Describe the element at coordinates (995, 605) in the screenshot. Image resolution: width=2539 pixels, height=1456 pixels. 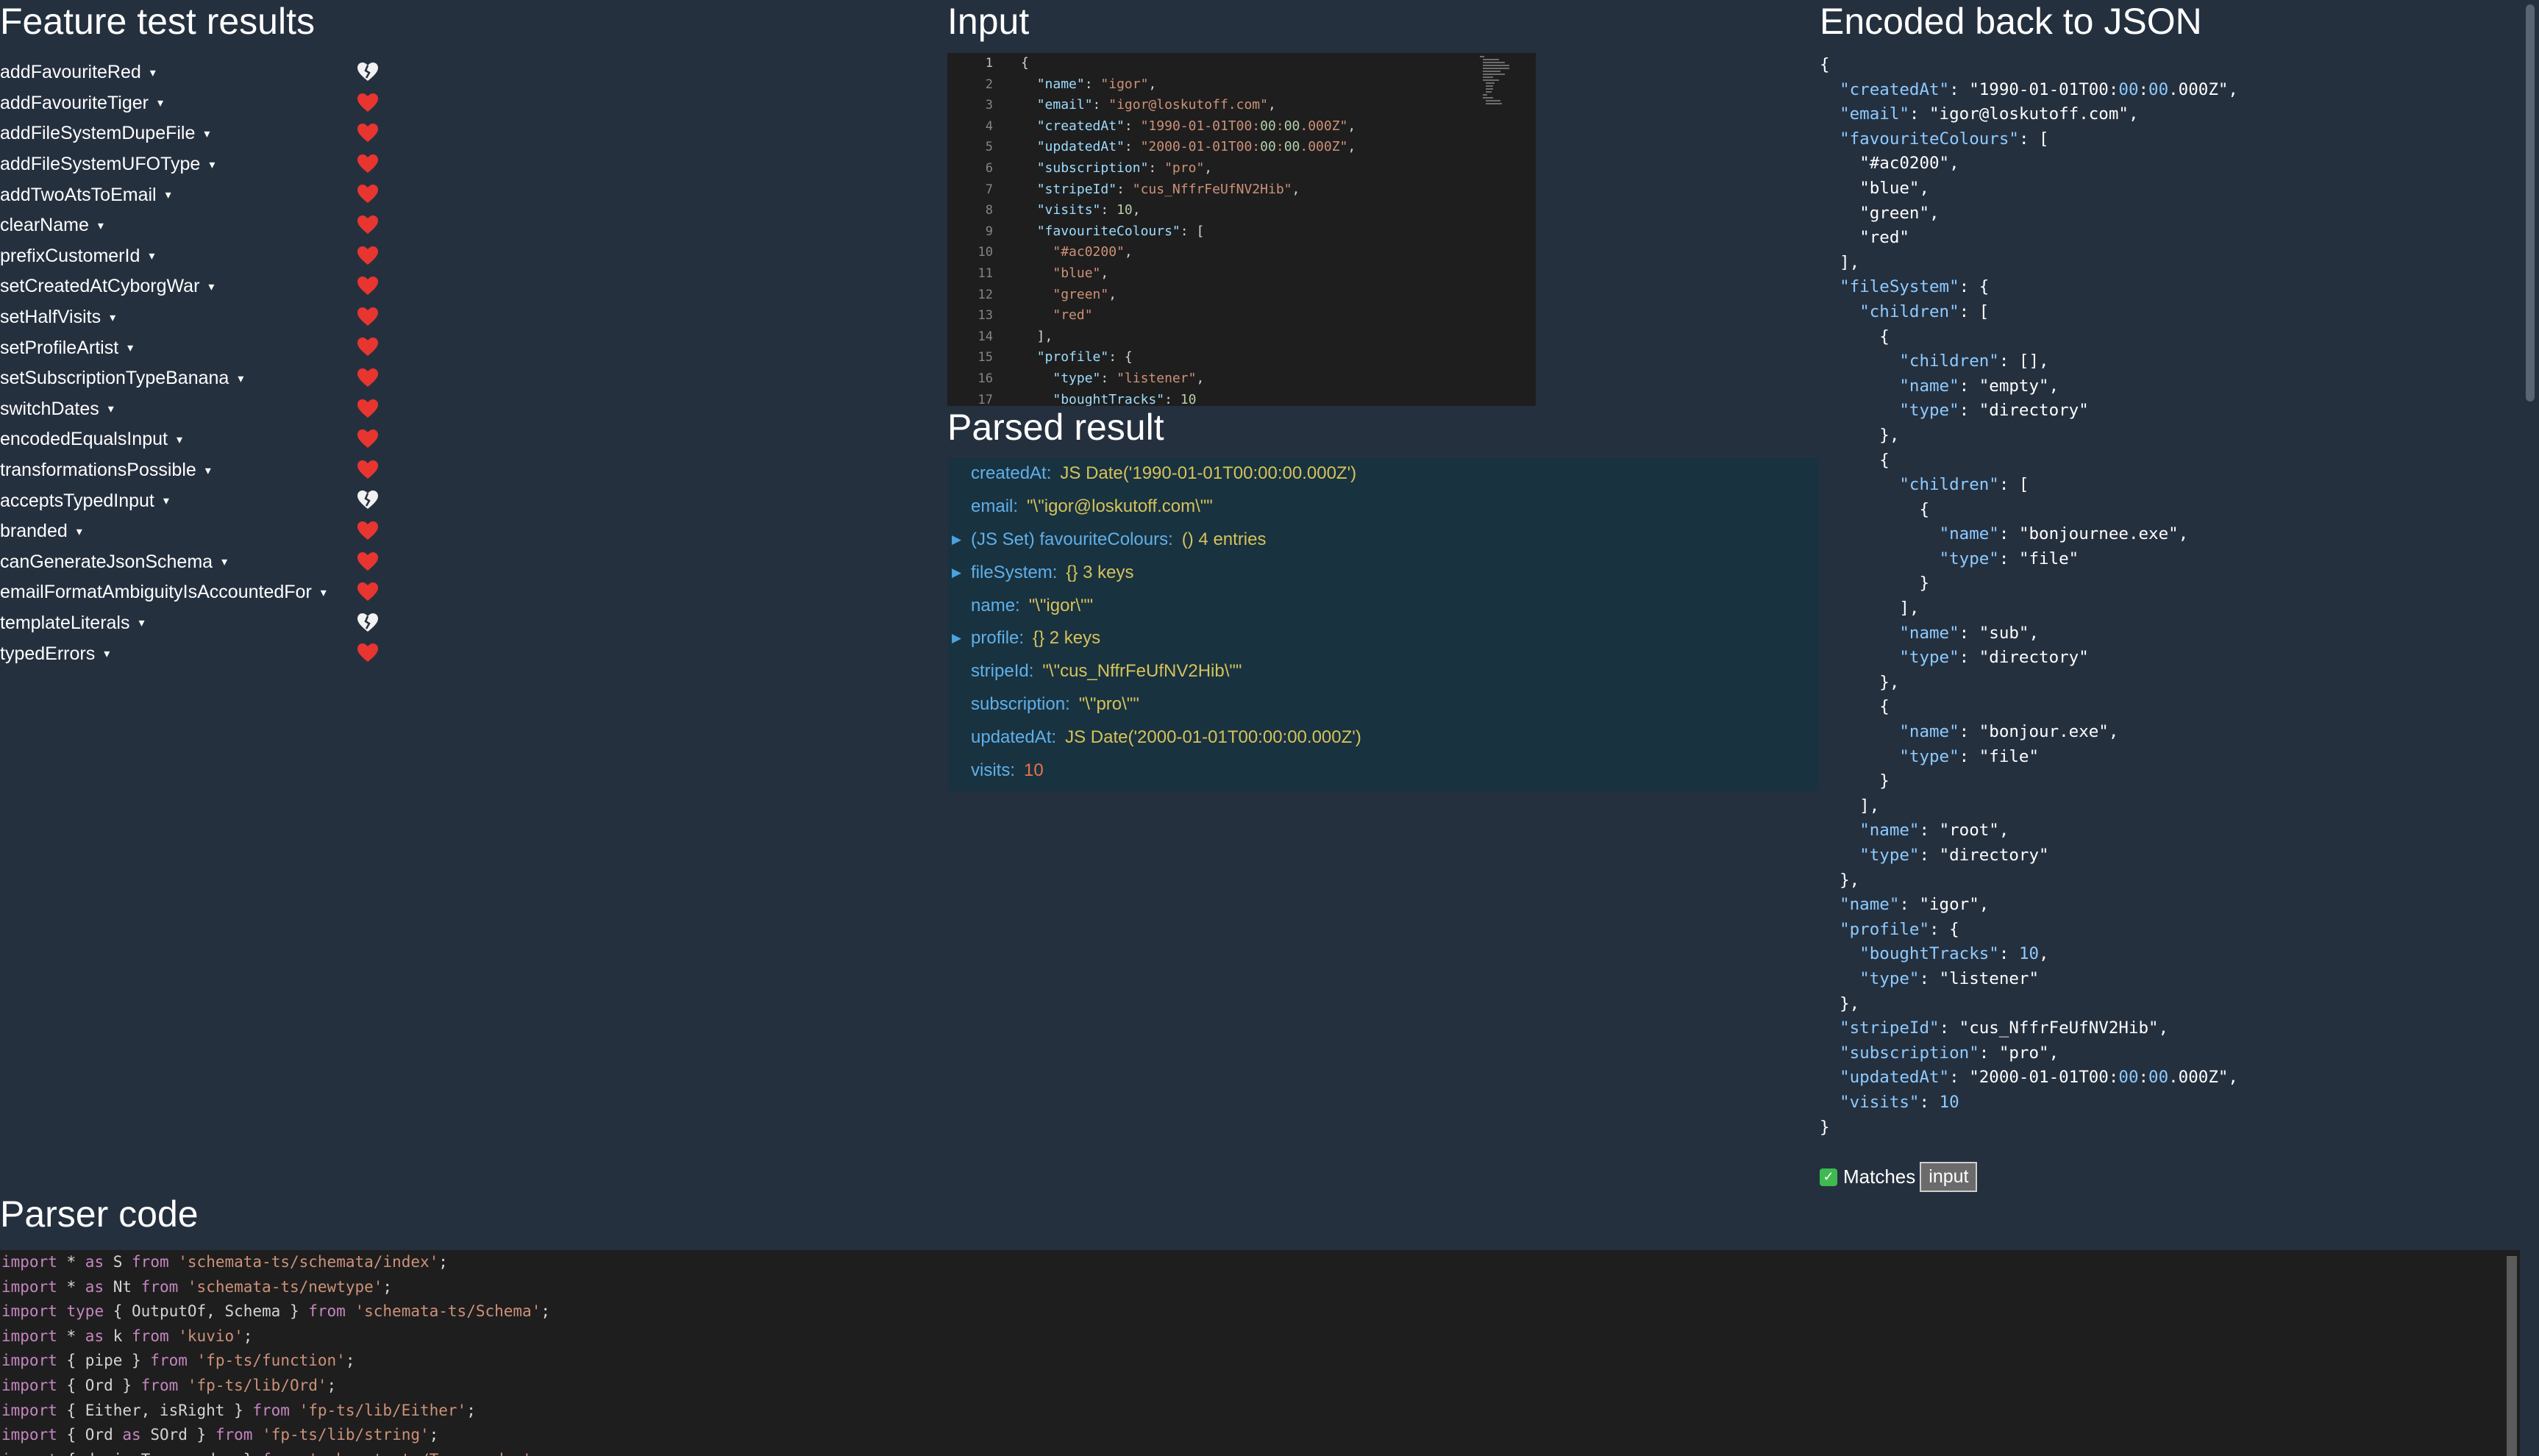
I see `parsed-key: name:` at that location.